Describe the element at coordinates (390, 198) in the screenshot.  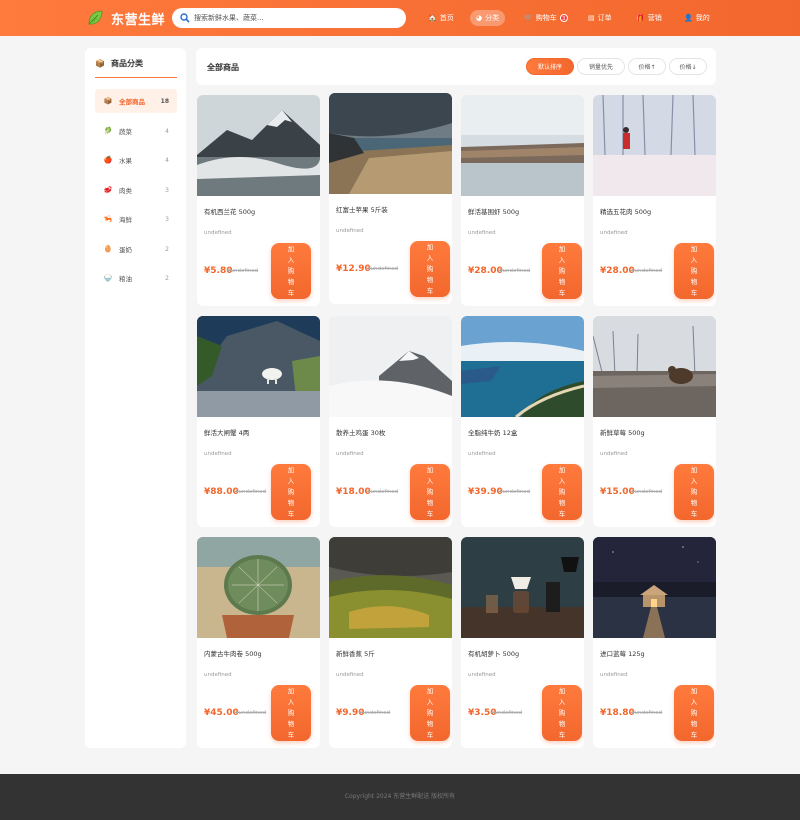
I see `product-card: 红富士苹果 5斤装undefined¥12.90¥undefined🛒加入购物车` at that location.